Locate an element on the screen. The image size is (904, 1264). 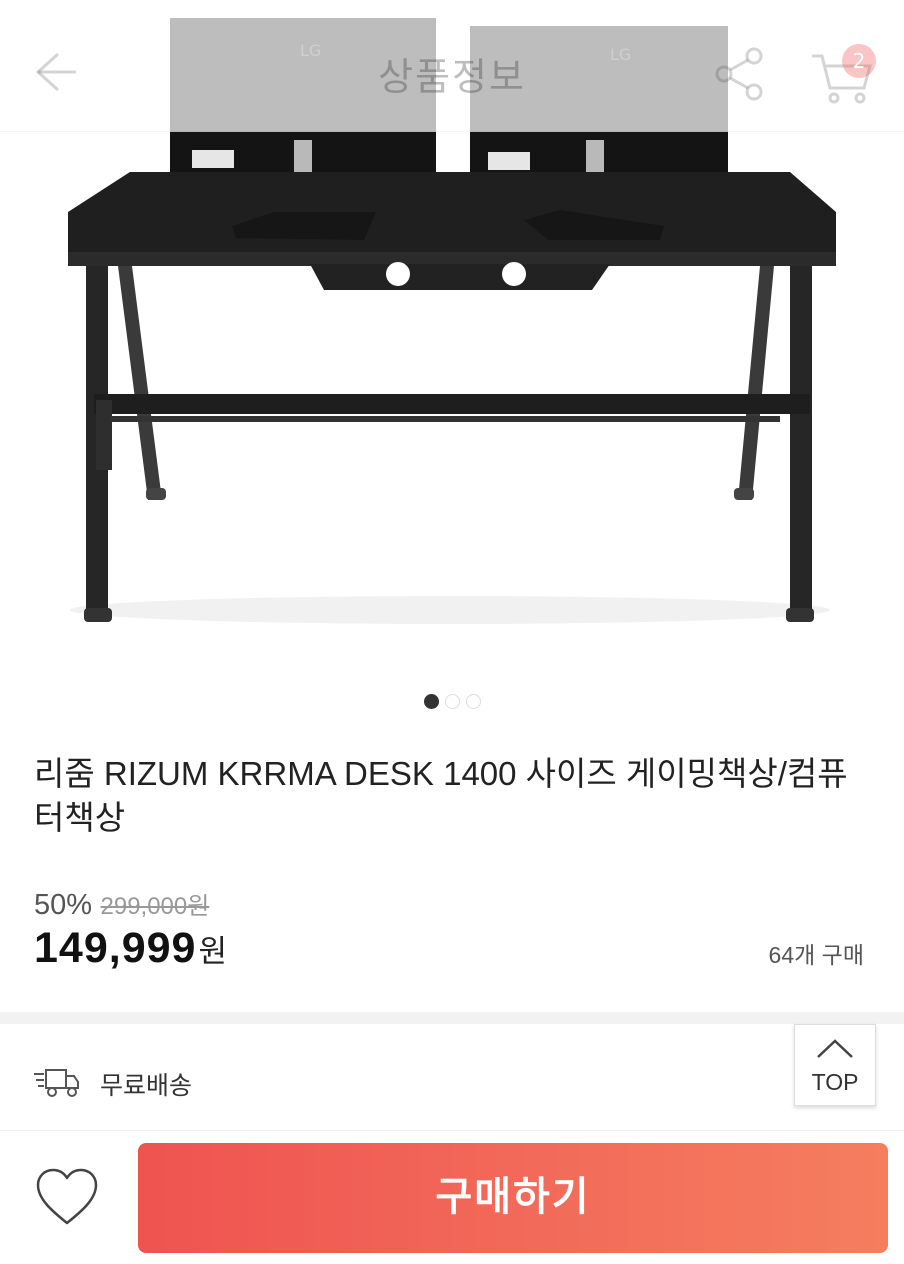
gallery-pagination is located at coordinates (452, 701).